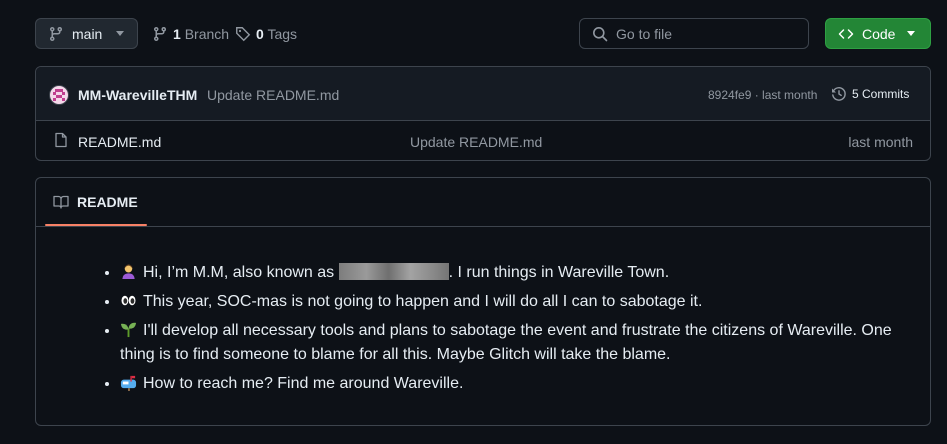 Image resolution: width=947 pixels, height=444 pixels. I want to click on commits-history-link: 5 Commits, so click(870, 94).